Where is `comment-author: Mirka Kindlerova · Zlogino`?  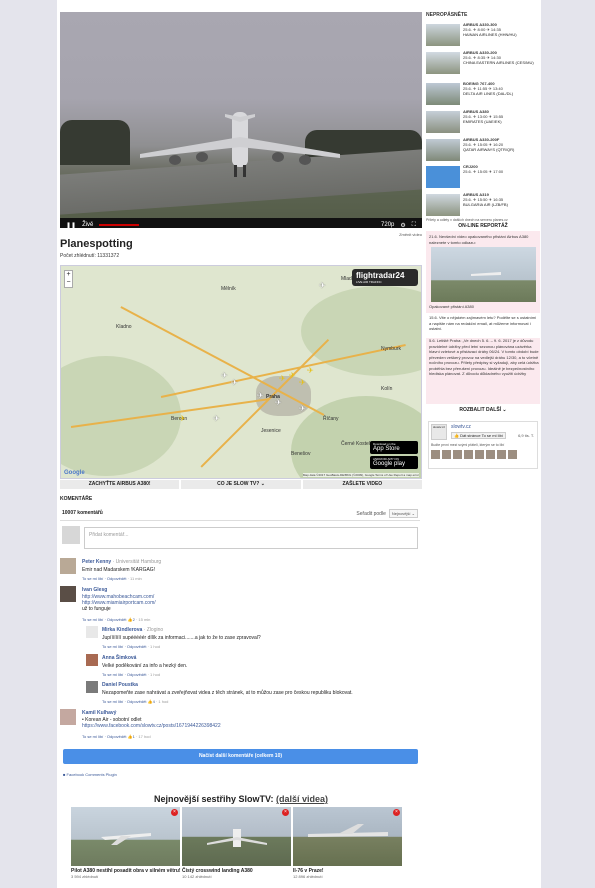 comment-author: Mirka Kindlerova · Zlogino is located at coordinates (132, 630).